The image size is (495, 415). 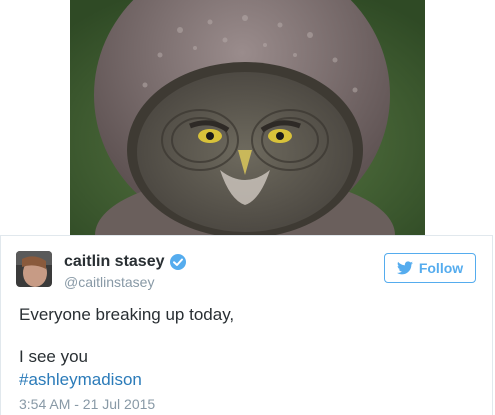 What do you see at coordinates (178, 262) in the screenshot?
I see `verified-badge-icon` at bounding box center [178, 262].